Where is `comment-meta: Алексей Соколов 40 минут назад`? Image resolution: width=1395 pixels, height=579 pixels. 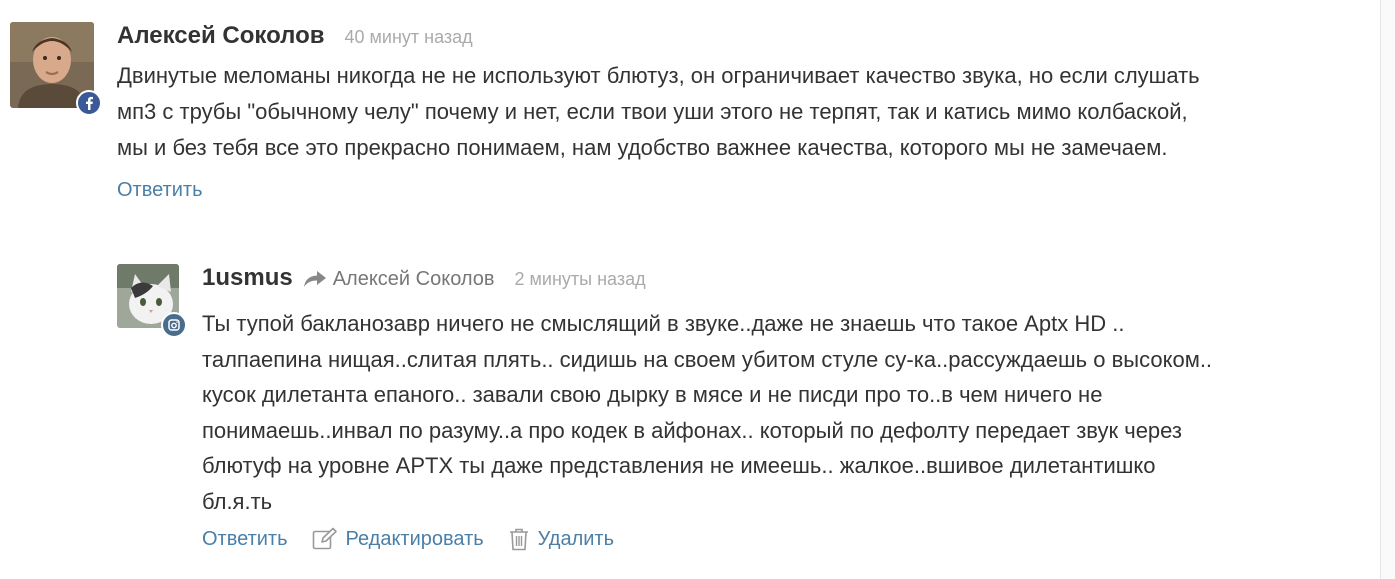
comment-meta: Алексей Соколов 40 минут назад is located at coordinates (742, 39).